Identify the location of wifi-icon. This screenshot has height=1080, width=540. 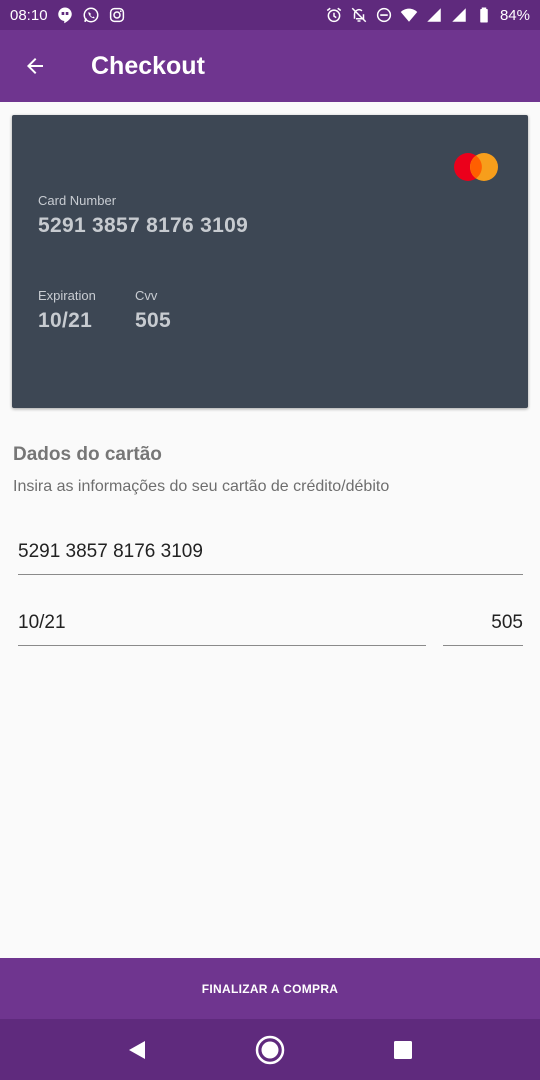
(409, 15).